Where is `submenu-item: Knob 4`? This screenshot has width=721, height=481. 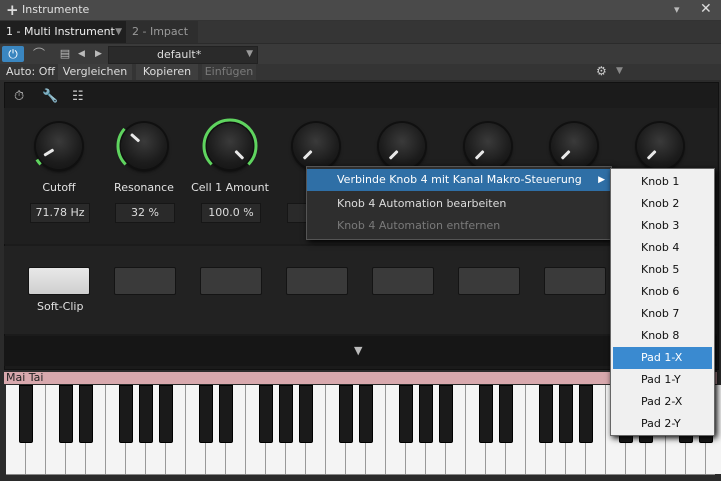
submenu-item: Knob 4 is located at coordinates (662, 248).